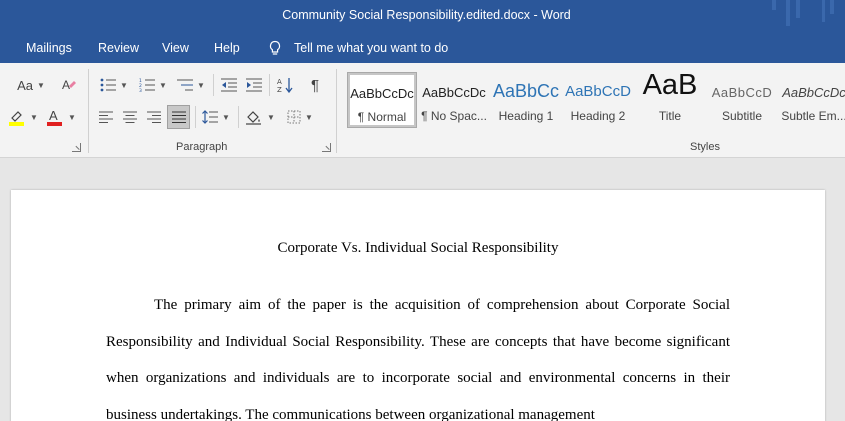 This screenshot has height=421, width=845. I want to click on align-center-button, so click(130, 117).